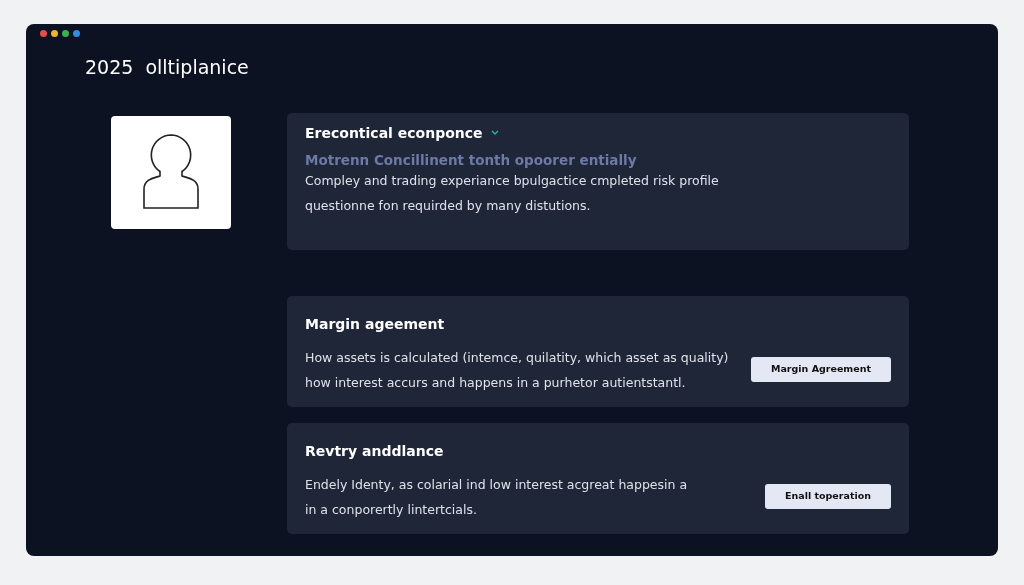 Image resolution: width=1024 pixels, height=585 pixels. What do you see at coordinates (471, 159) in the screenshot?
I see `section-subtitle: Motrenn Concillinent tonth opoorer entially` at bounding box center [471, 159].